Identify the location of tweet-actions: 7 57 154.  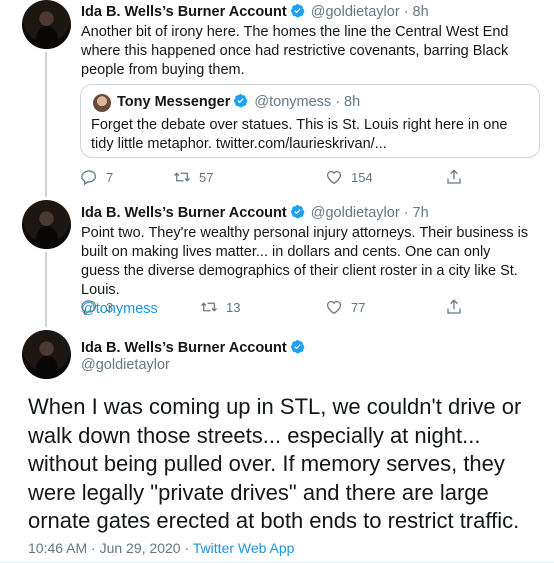
(280, 178).